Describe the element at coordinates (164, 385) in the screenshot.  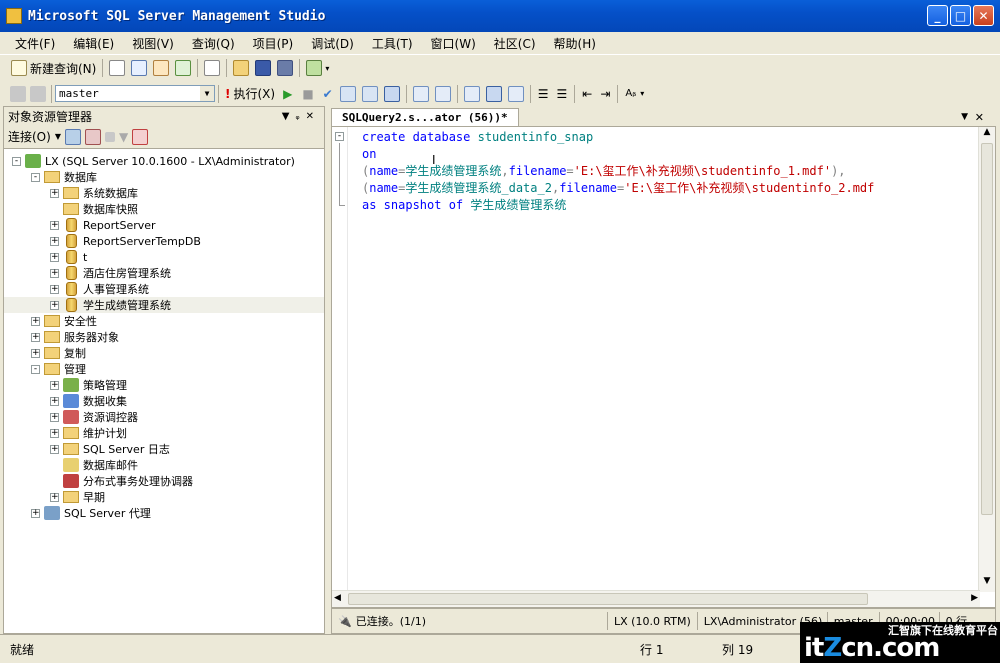
I see `tree-node: + 策略管理` at that location.